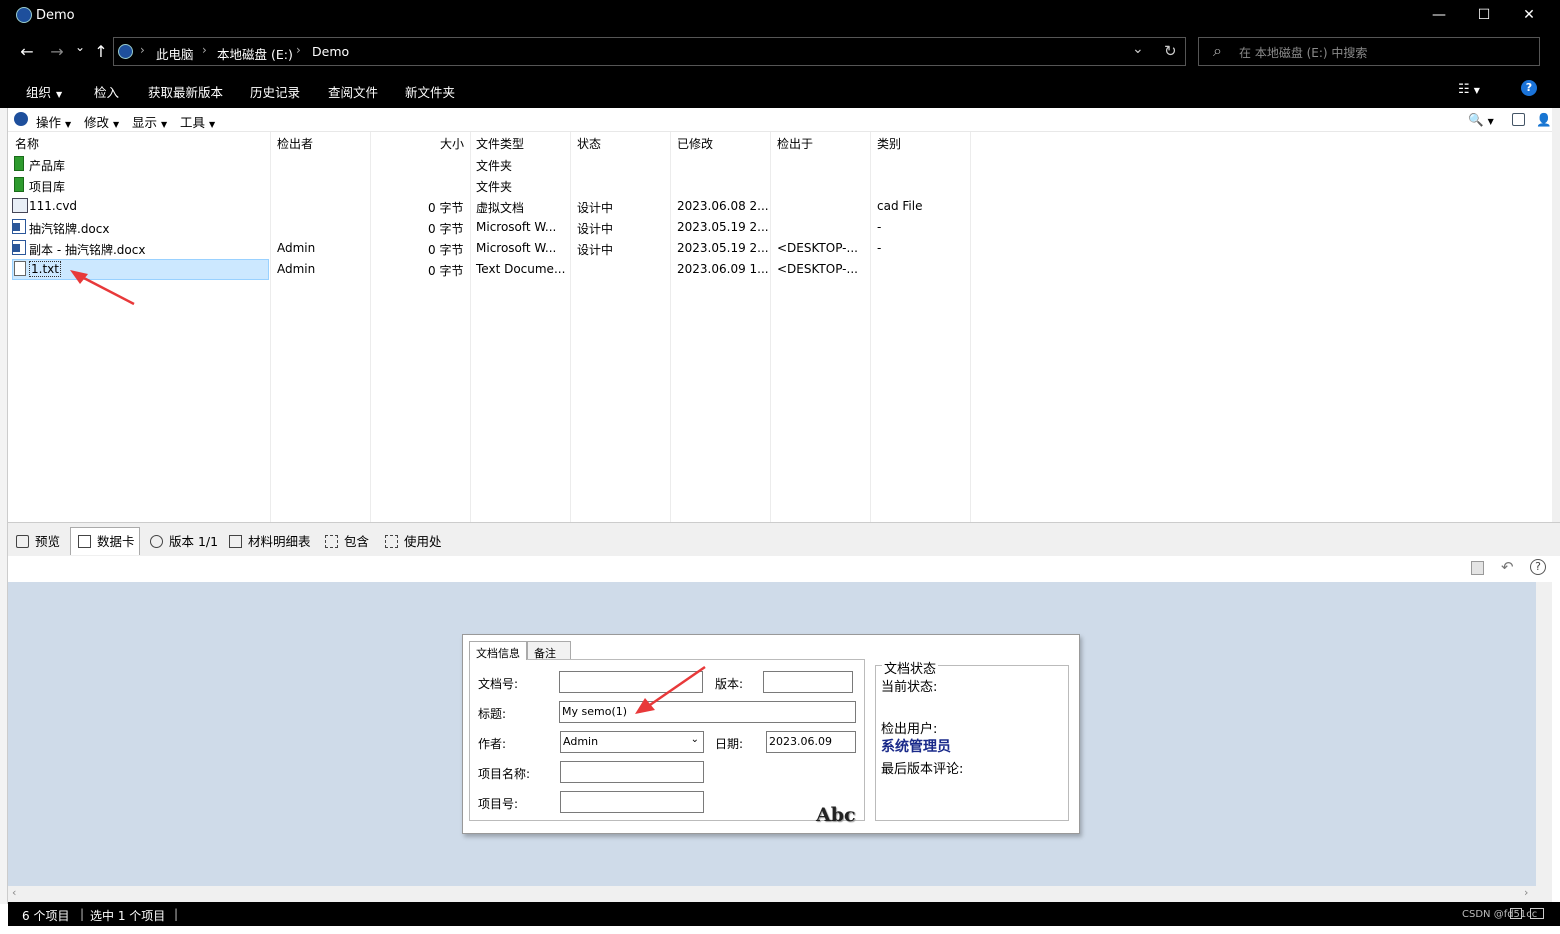  I want to click on doc-no-field, so click(631, 682).